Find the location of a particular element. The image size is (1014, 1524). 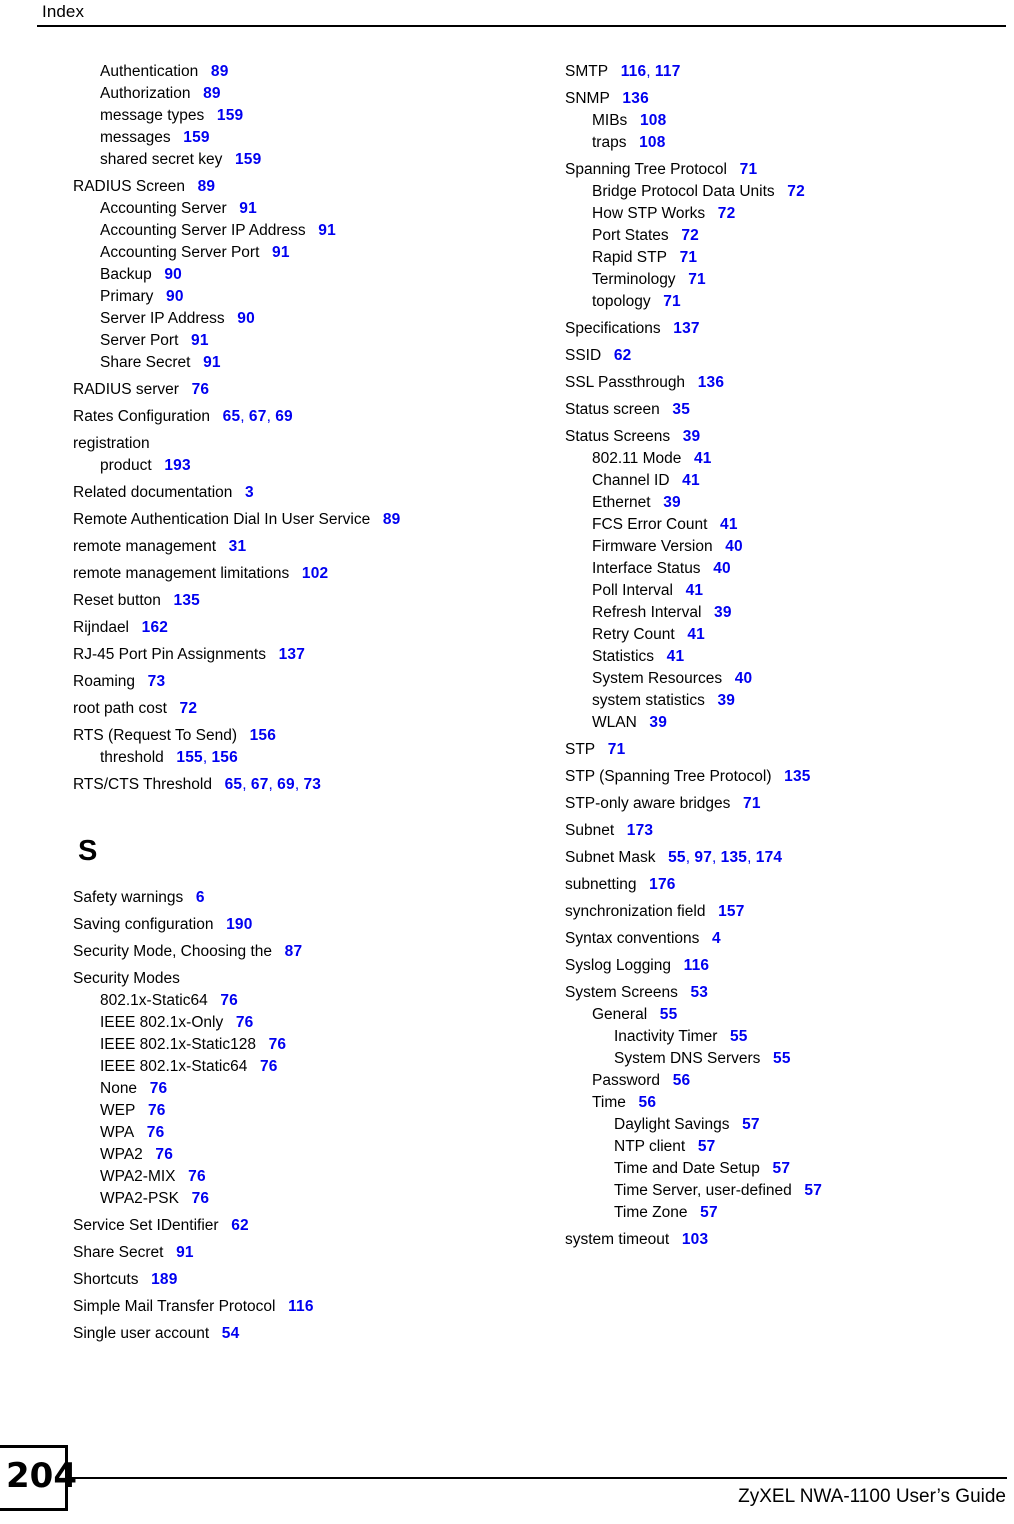

page-reference-link: 193 is located at coordinates (177, 465).